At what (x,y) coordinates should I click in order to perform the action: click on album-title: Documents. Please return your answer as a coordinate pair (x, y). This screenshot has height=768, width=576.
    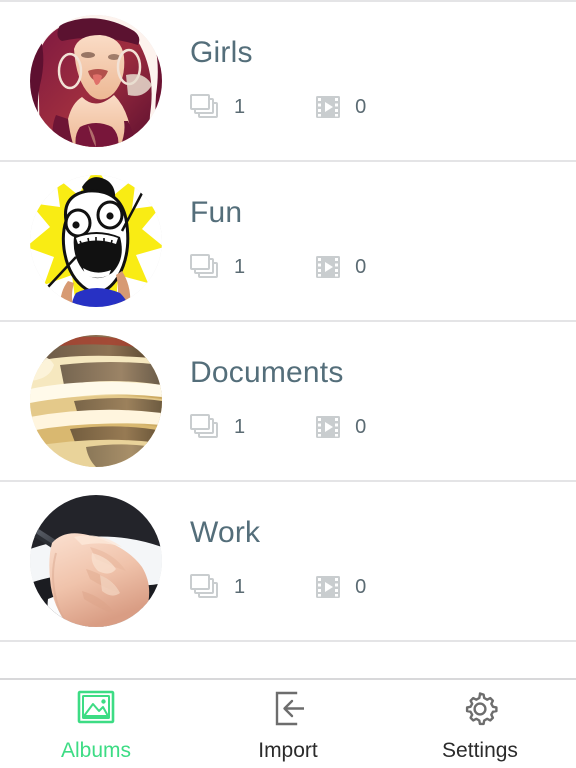
    Looking at the image, I should click on (267, 372).